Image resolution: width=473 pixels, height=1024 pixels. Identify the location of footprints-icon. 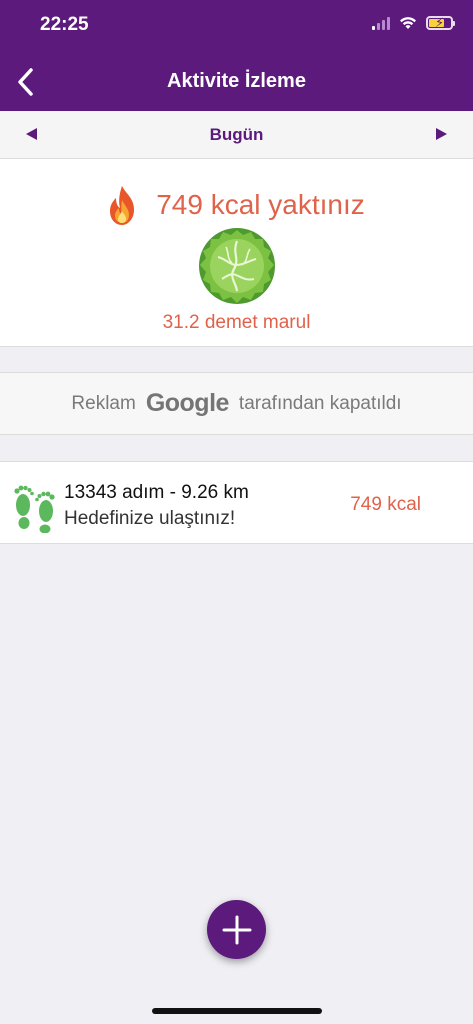
(34, 509).